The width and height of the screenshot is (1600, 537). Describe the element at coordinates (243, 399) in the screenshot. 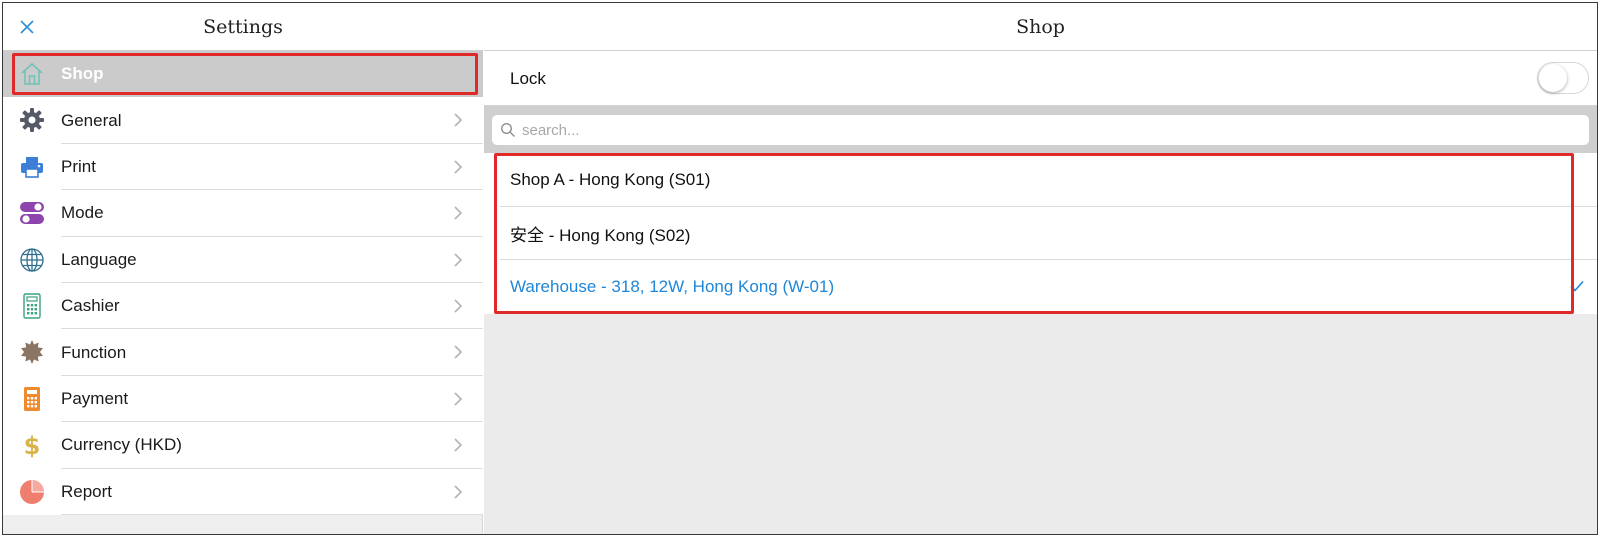

I see `sidebar-item-payment: Payment` at that location.